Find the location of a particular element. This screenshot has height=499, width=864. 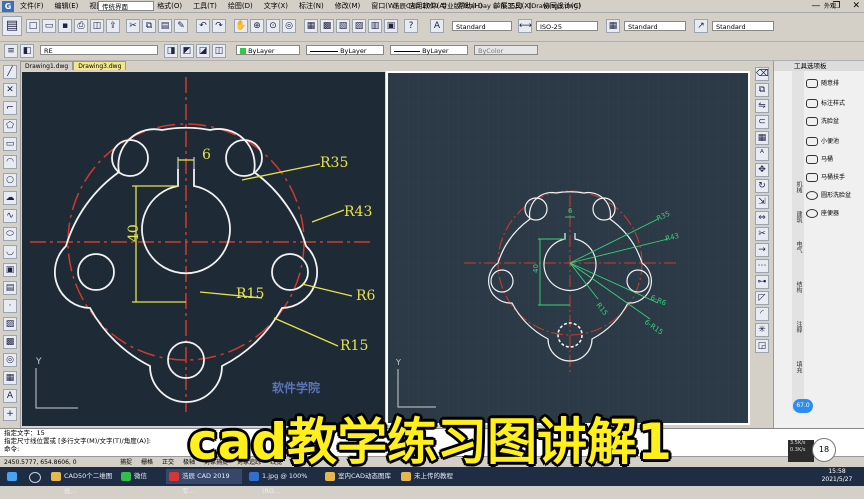

menu-item: 绘图(D) is located at coordinates (240, 6).